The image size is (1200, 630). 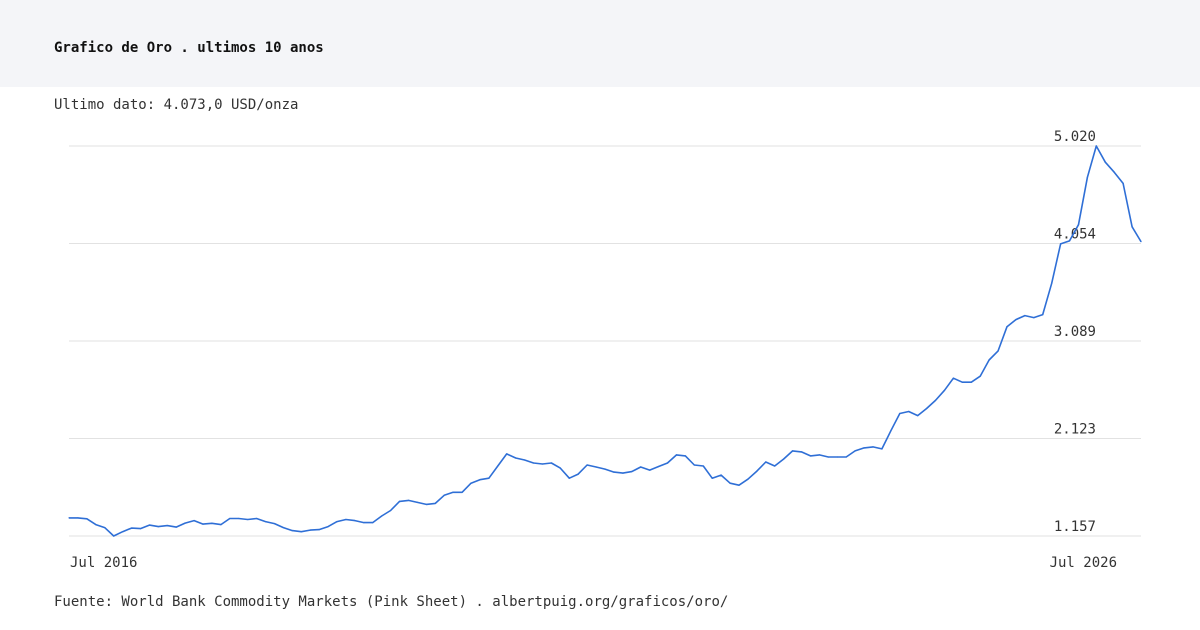 What do you see at coordinates (1075, 429) in the screenshot?
I see `y-tick-label: 2.123` at bounding box center [1075, 429].